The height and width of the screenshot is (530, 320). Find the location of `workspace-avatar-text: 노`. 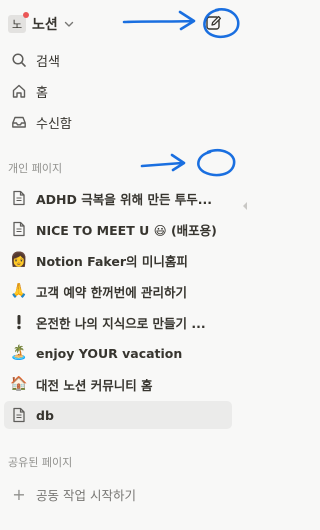

workspace-avatar-text: 노 is located at coordinates (17, 24).